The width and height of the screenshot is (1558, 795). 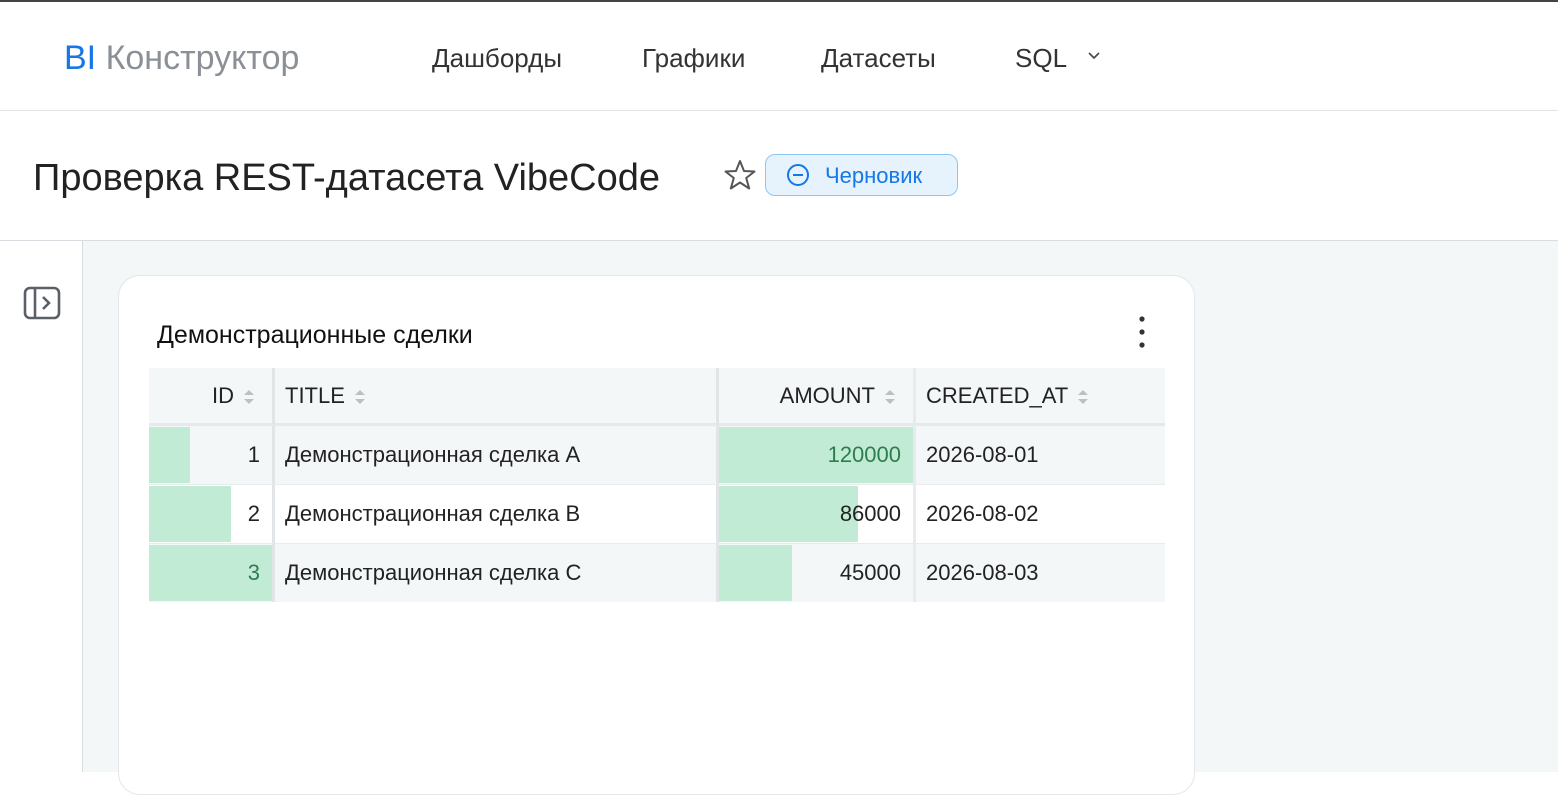 What do you see at coordinates (212, 573) in the screenshot?
I see `cell-id: 3` at bounding box center [212, 573].